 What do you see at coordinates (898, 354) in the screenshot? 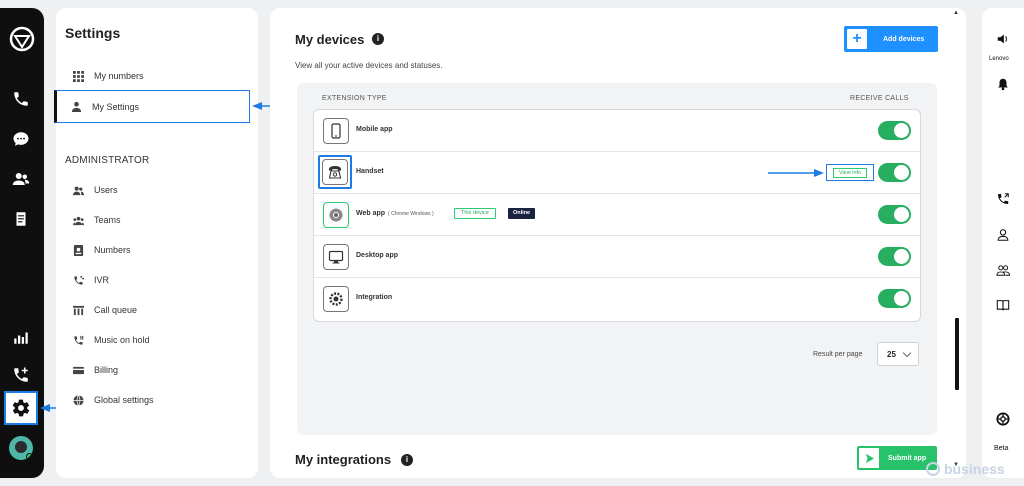
I see `results-per-page-select: 25` at bounding box center [898, 354].